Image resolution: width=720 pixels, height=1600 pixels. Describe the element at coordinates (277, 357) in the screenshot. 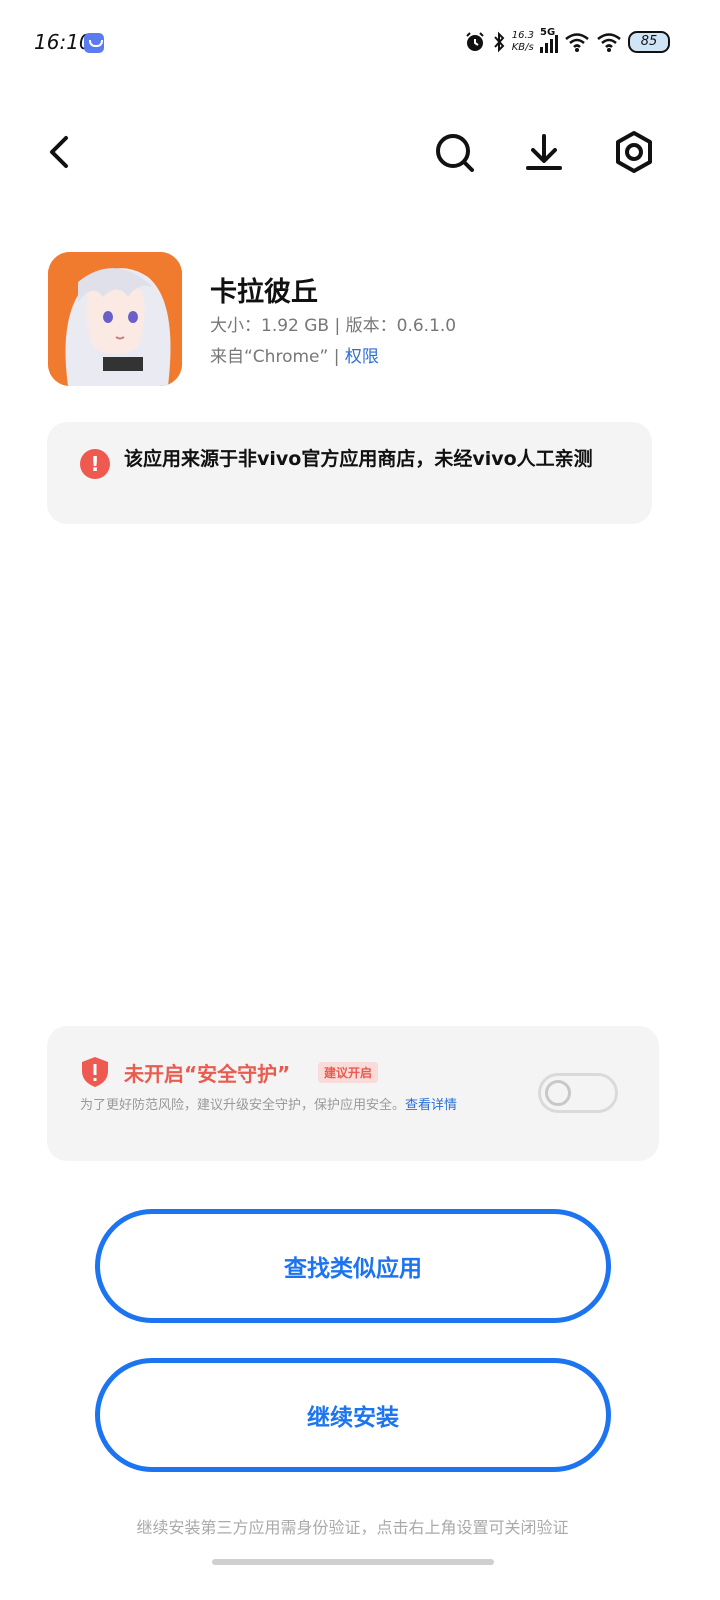

I see `app-source-text: 来自“Chrome” |` at that location.